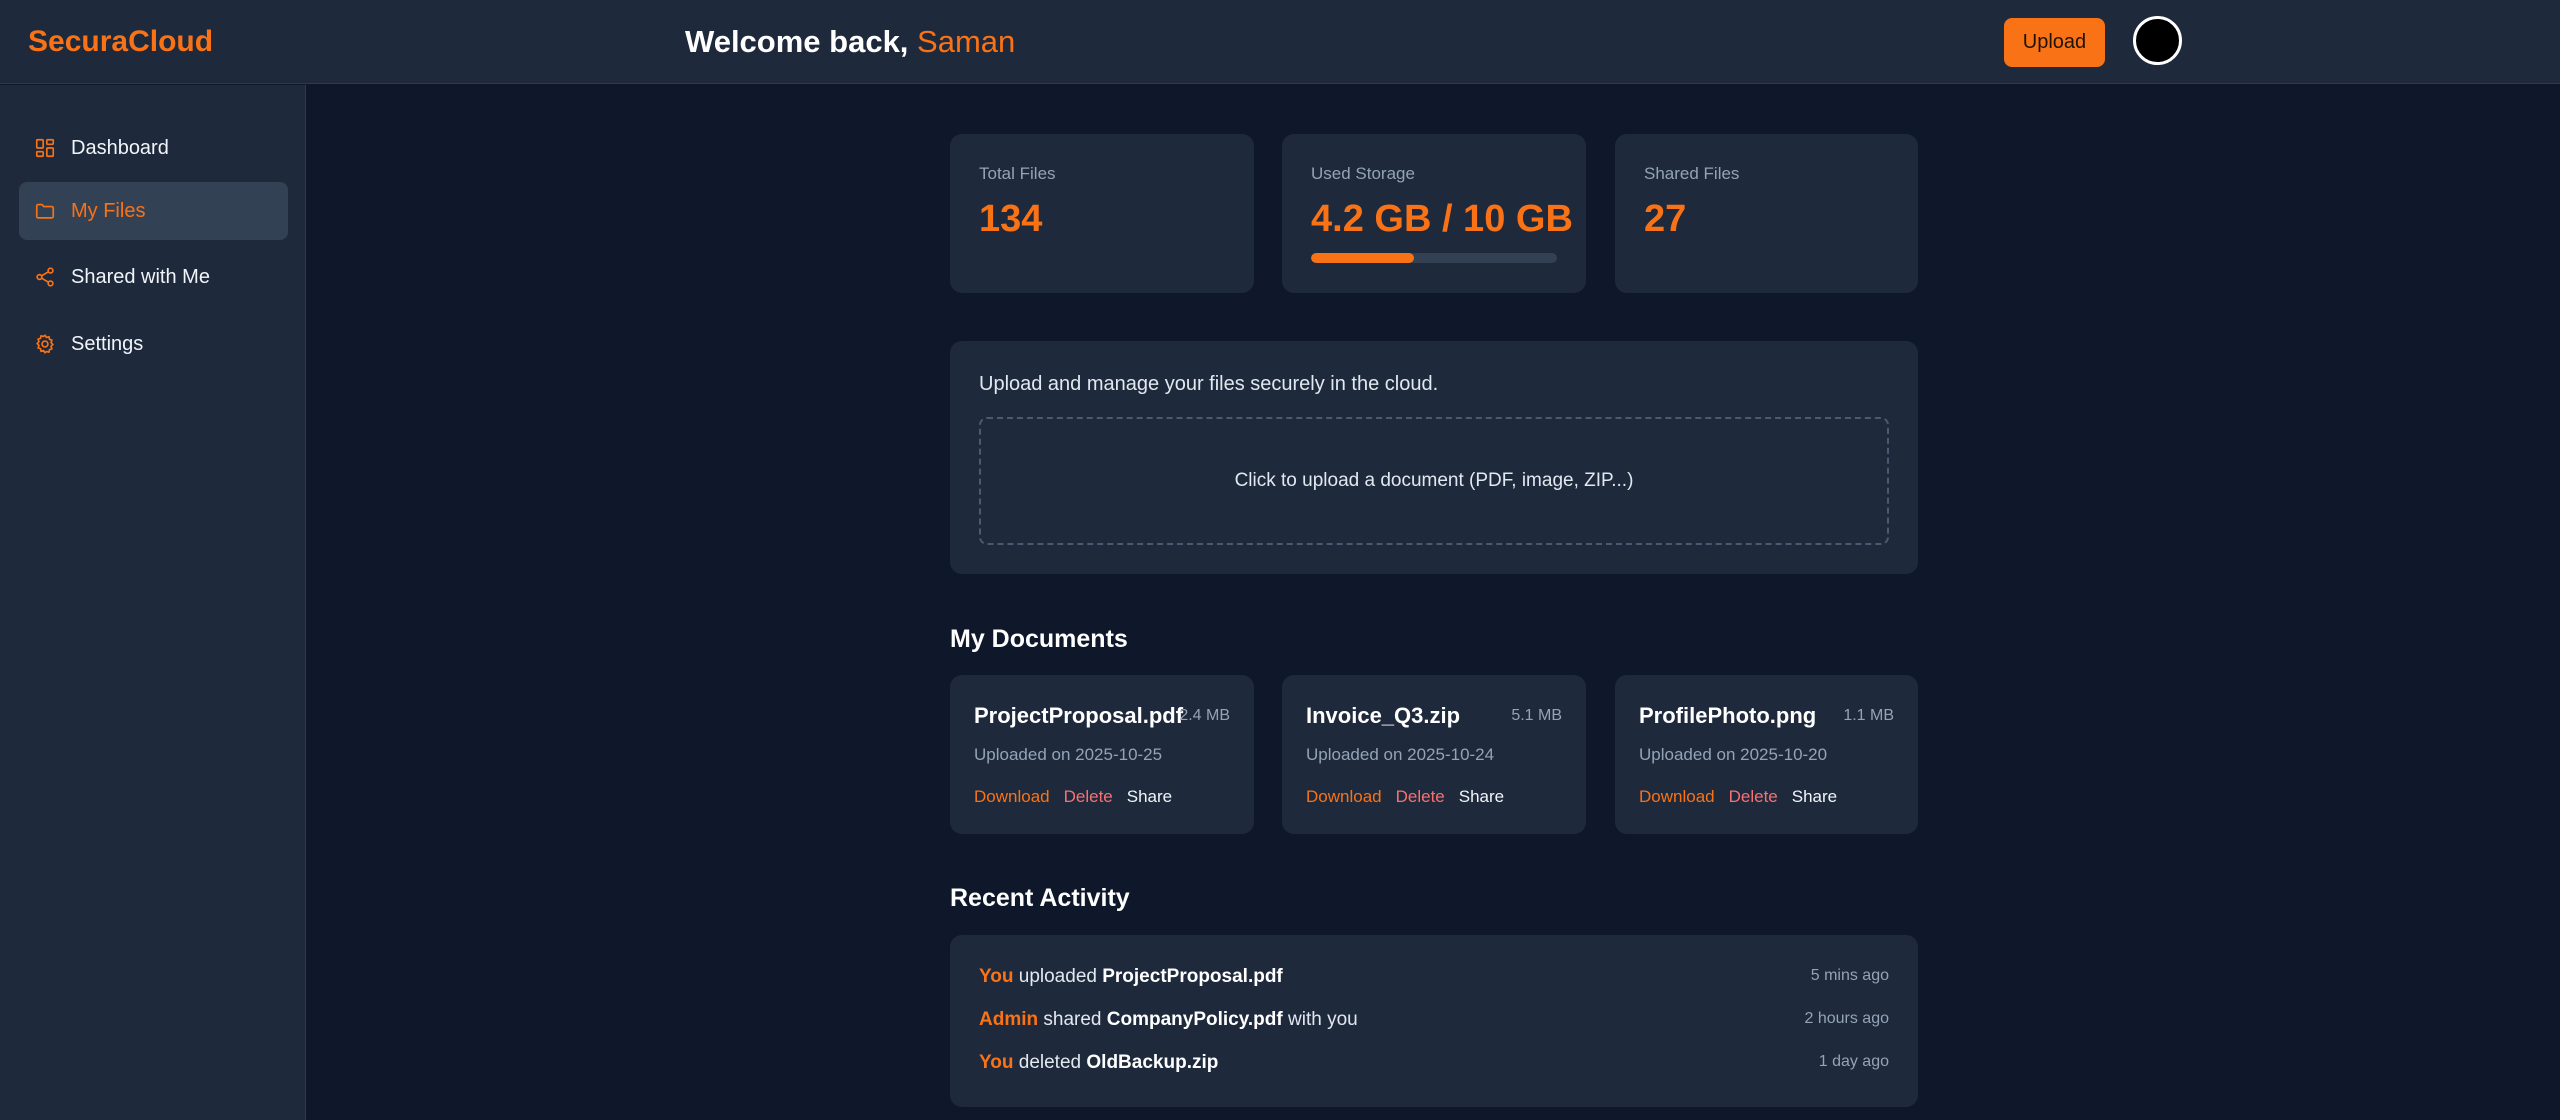 The image size is (2560, 1120). What do you see at coordinates (153, 211) in the screenshot?
I see `sidebar-item-my-files: My Files` at bounding box center [153, 211].